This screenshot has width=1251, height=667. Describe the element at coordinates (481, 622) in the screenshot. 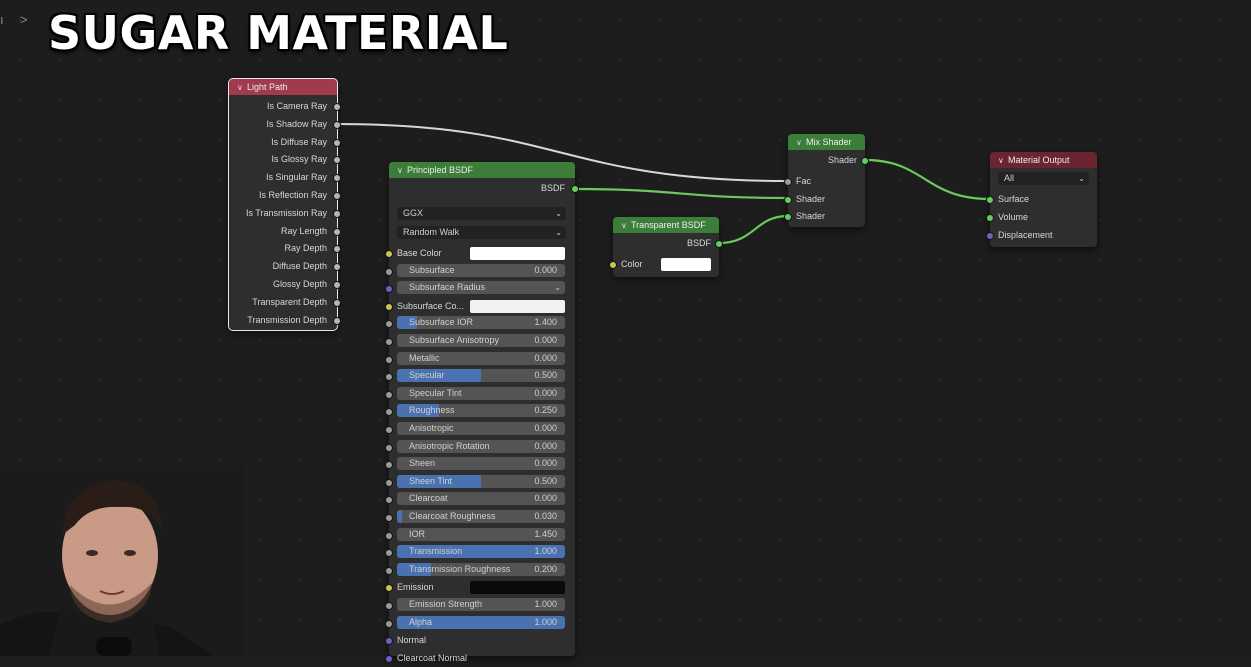

I see `value-slider: Alpha 1.000` at that location.